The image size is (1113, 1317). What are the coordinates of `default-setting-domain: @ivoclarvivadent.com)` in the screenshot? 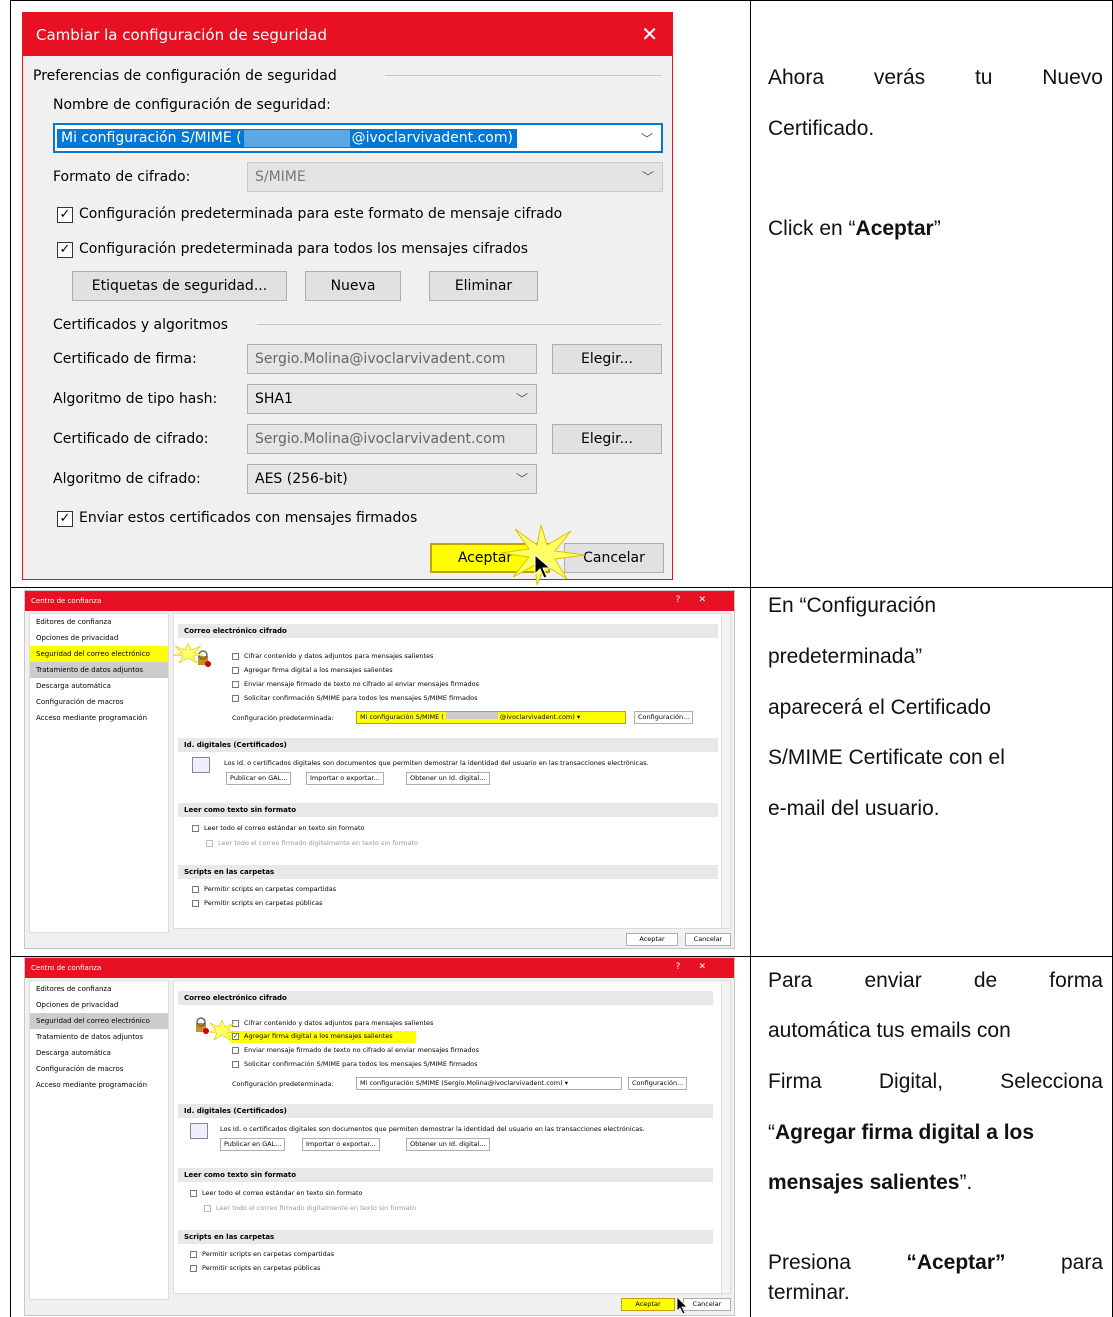 It's located at (537, 717).